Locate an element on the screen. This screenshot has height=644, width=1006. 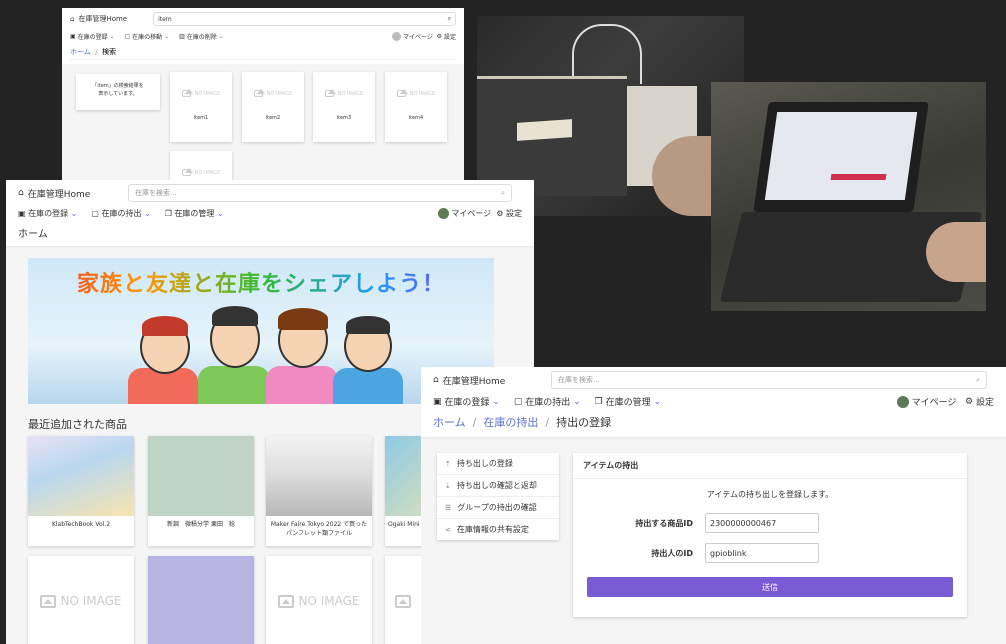
submit-button: 送信 is located at coordinates (770, 587).